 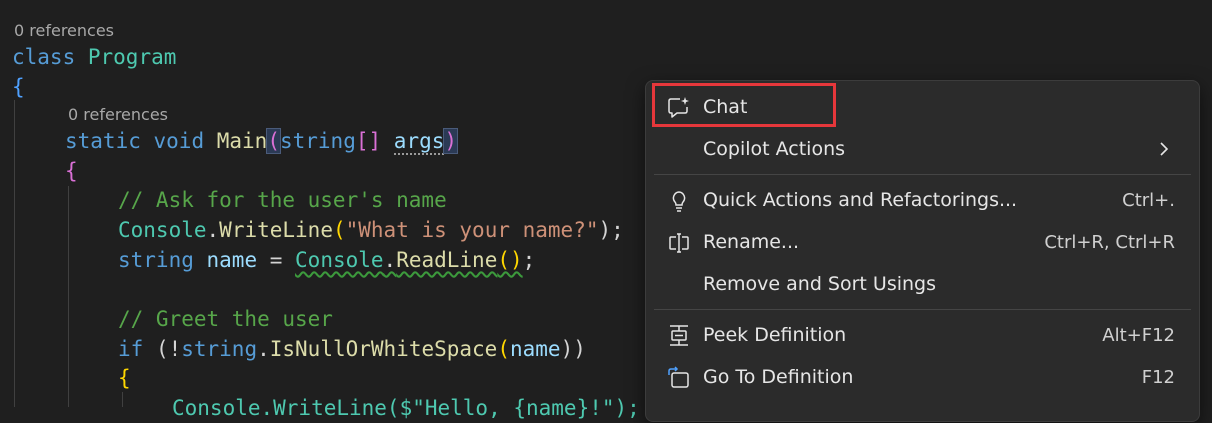 I want to click on code-line: // Greet the user, so click(x=225, y=319).